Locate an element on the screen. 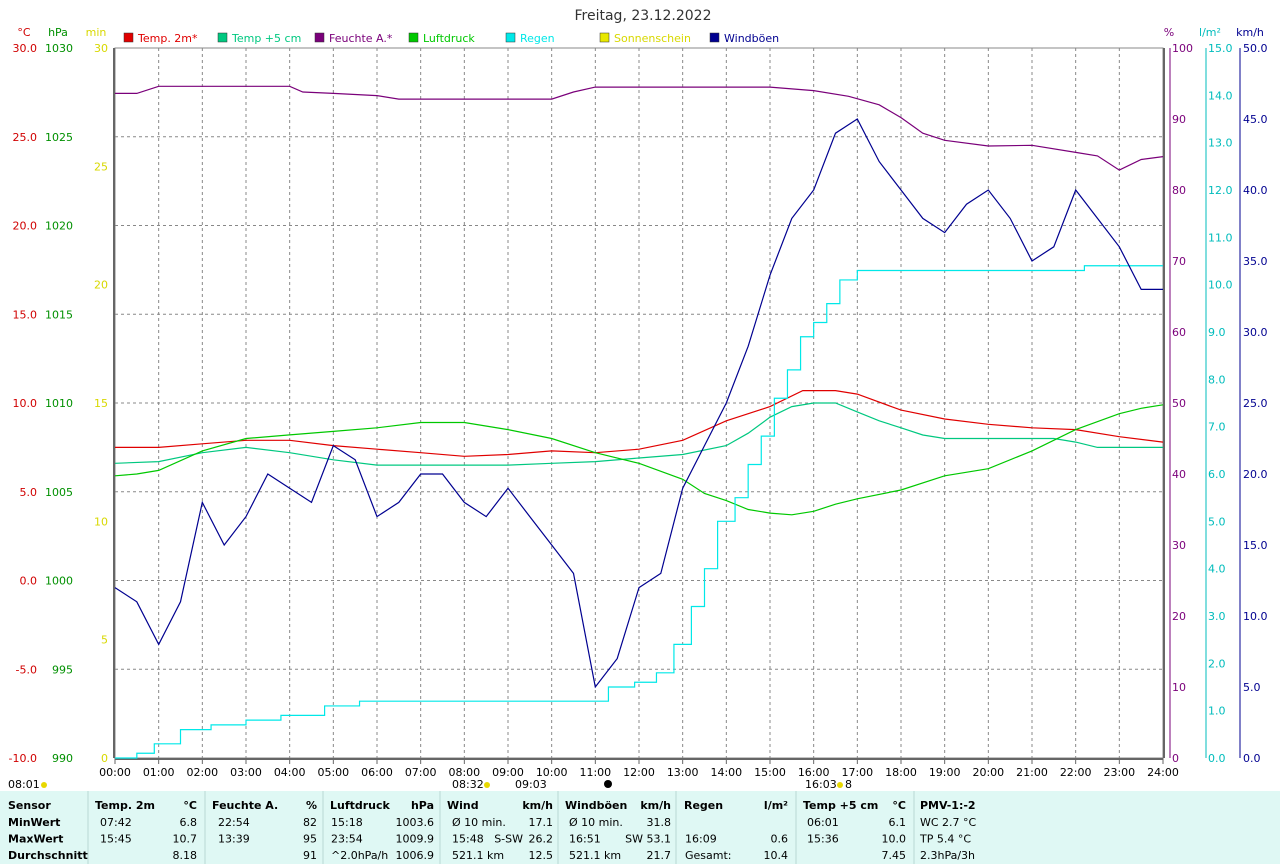 This screenshot has height=864, width=1280. sun-markers: 08:01 08:32 09:03 16:03 8 is located at coordinates (430, 784).